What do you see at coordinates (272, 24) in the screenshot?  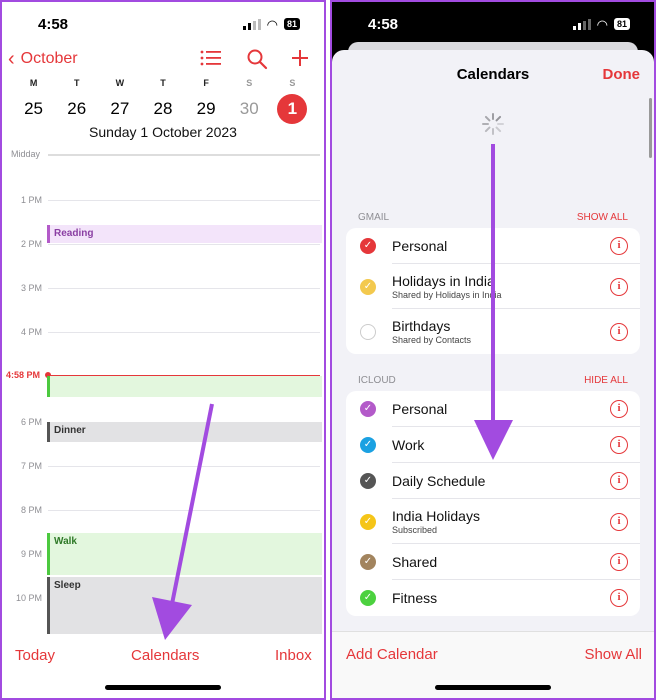 I see `wifi-icon: ◠` at bounding box center [272, 24].